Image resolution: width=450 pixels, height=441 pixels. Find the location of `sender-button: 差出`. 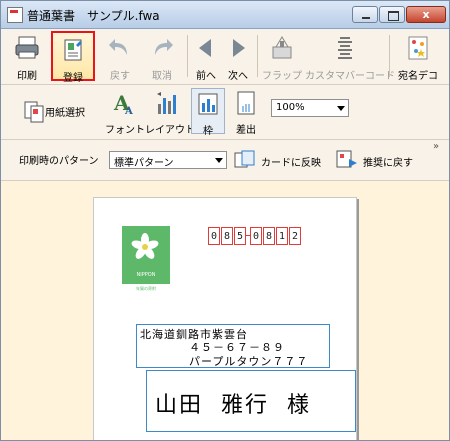

sender-button: 差出 is located at coordinates (246, 112).